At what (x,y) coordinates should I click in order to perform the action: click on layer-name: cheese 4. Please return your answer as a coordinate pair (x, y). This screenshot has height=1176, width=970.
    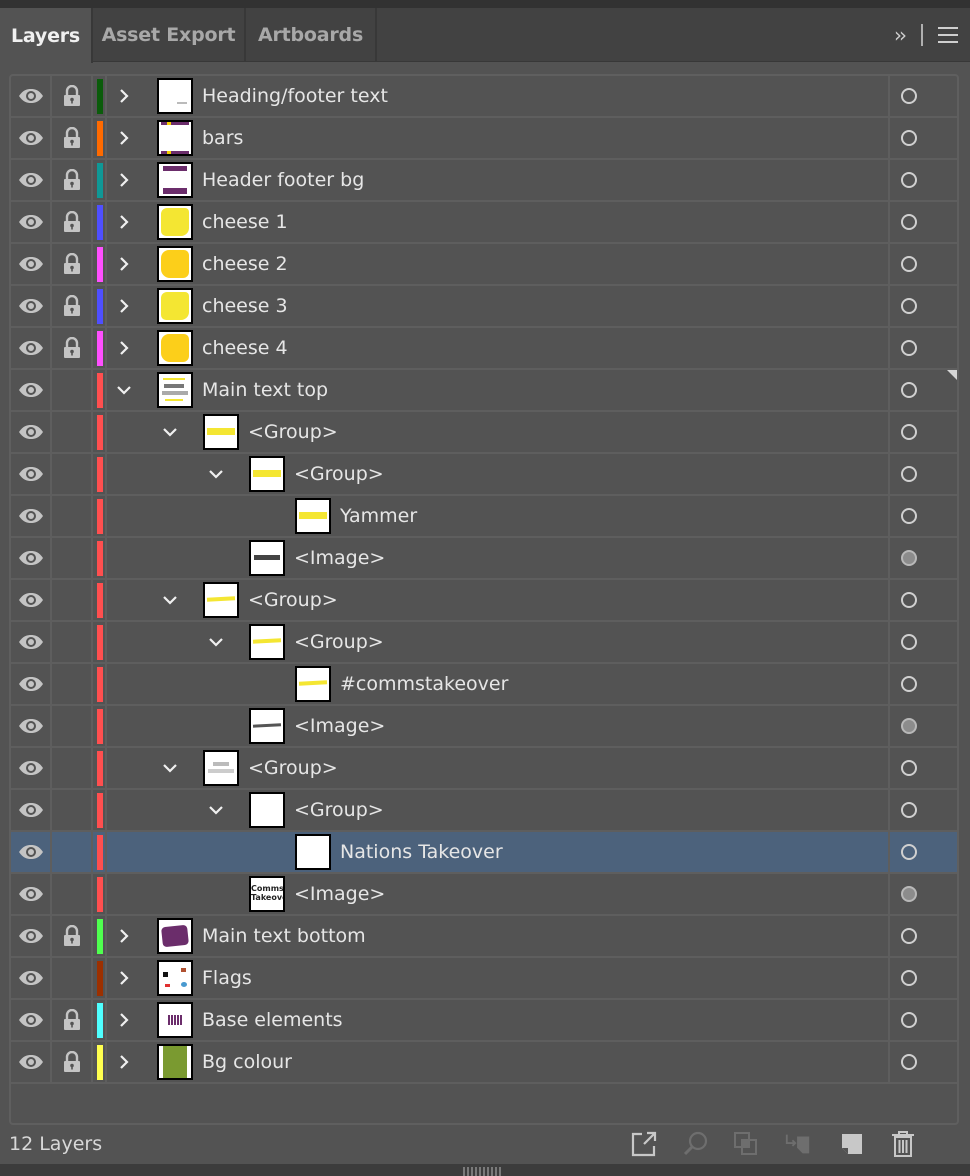
    Looking at the image, I should click on (245, 348).